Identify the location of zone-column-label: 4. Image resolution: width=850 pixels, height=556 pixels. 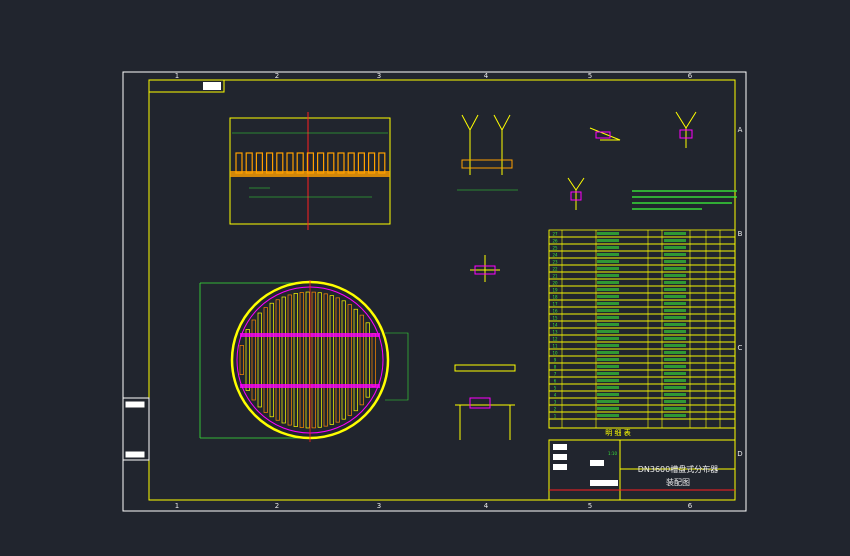
(486, 506).